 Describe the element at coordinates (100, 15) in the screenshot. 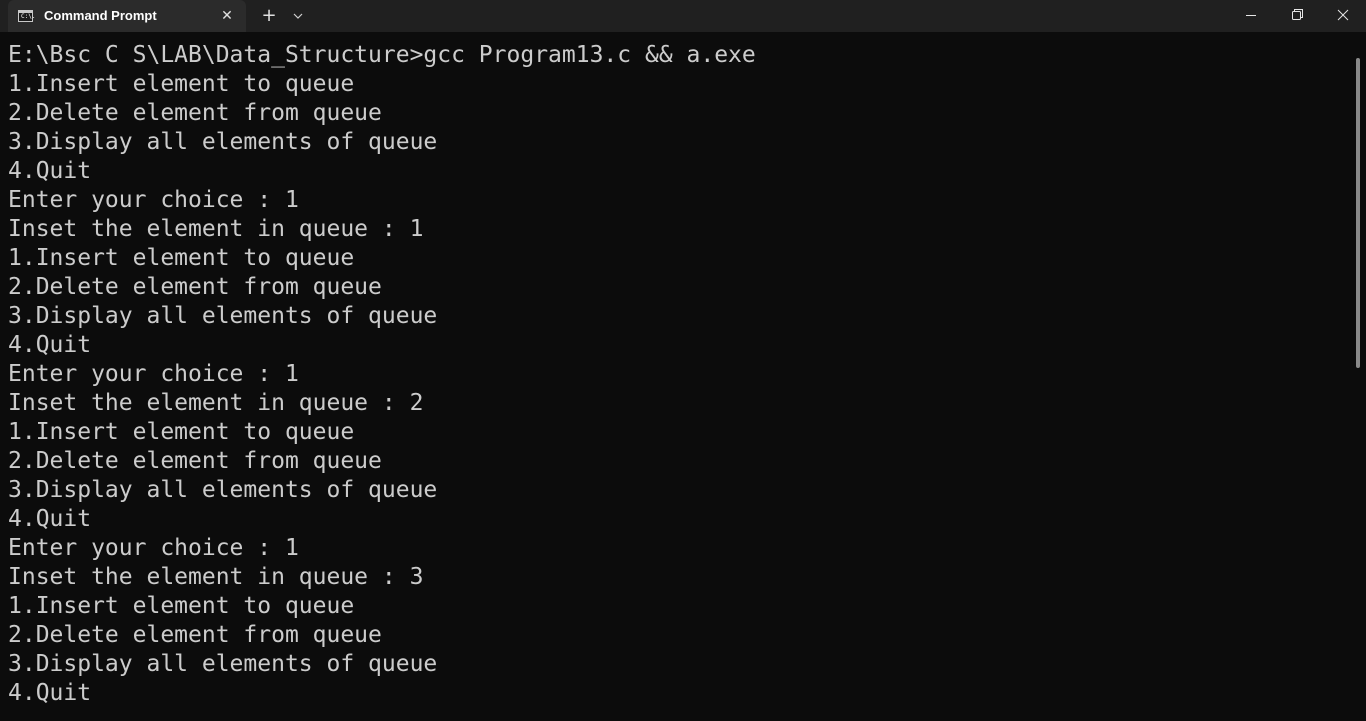

I see `tab-title: Command Prompt` at that location.